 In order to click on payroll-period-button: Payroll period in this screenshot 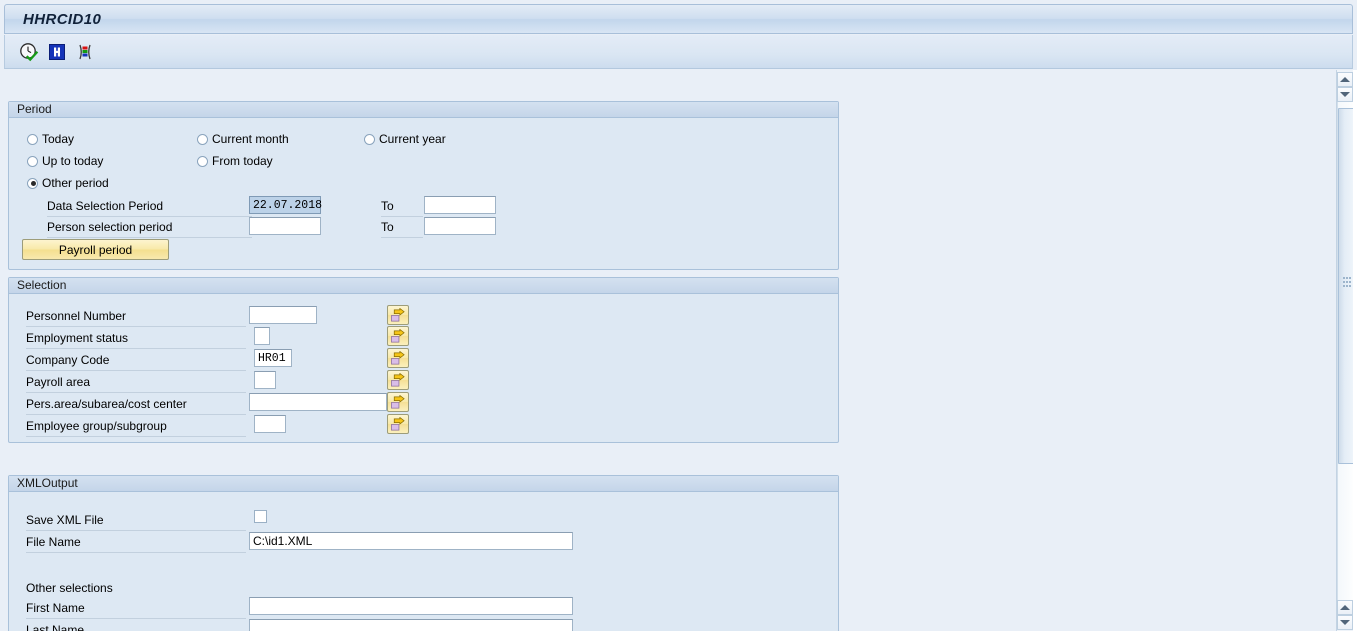, I will do `click(95, 249)`.